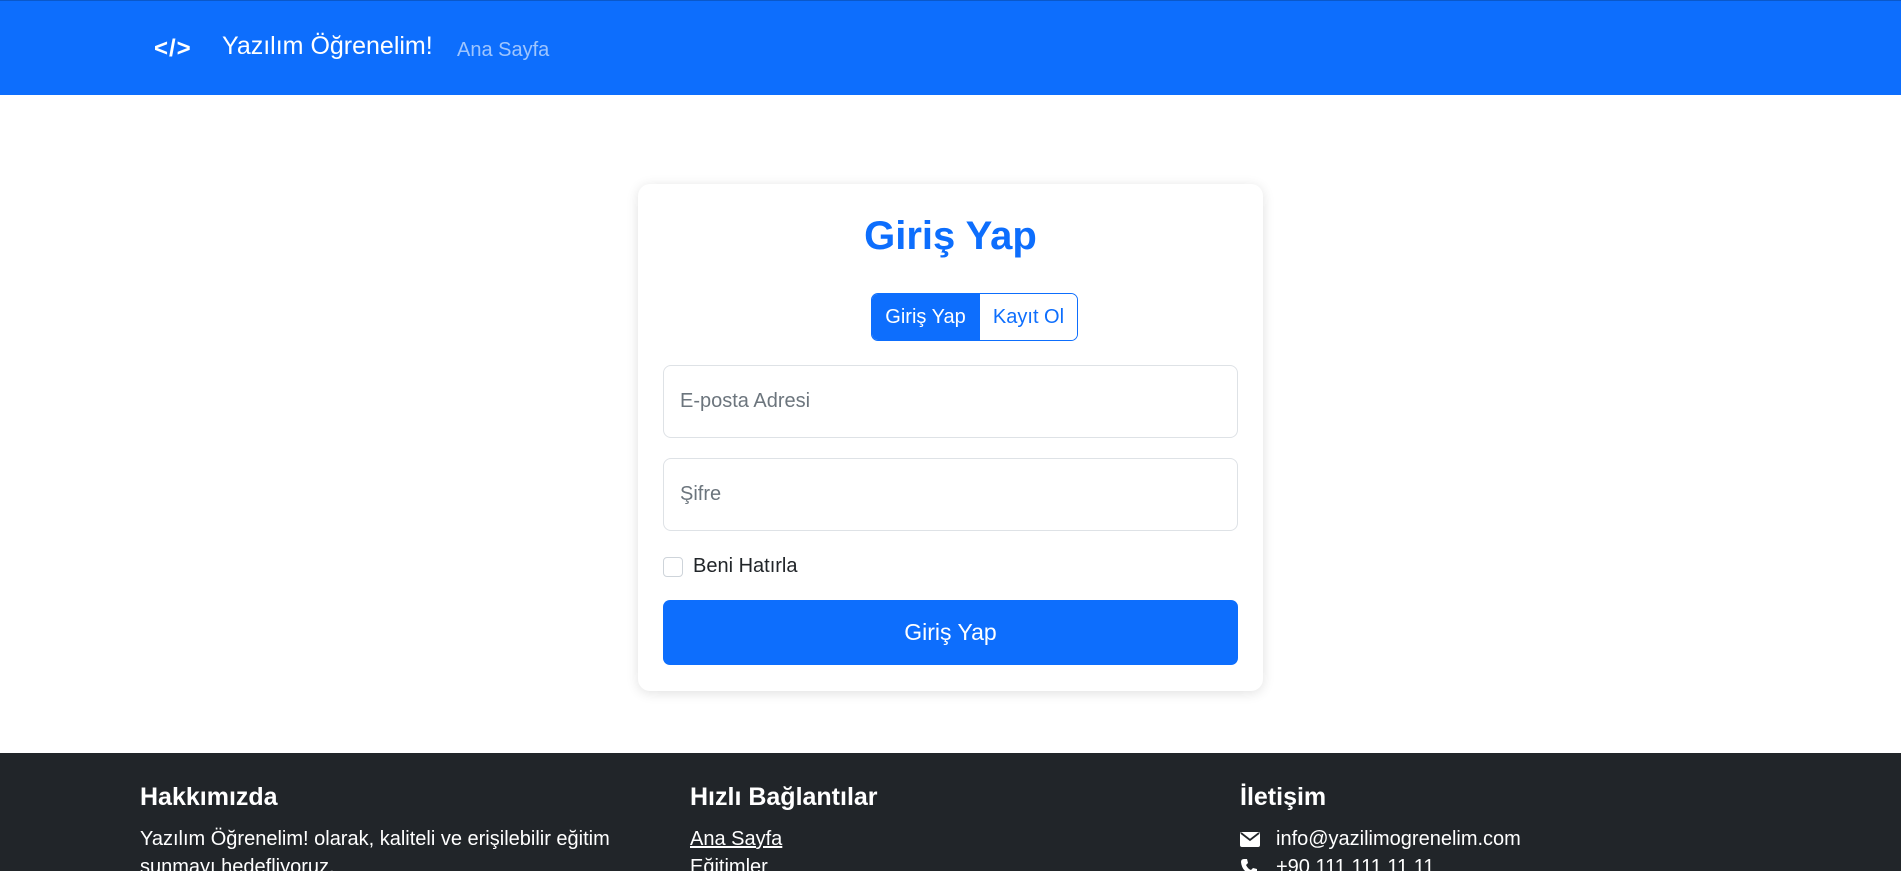  Describe the element at coordinates (327, 46) in the screenshot. I see `brand-name: Yazılım Öğrenelim!` at that location.